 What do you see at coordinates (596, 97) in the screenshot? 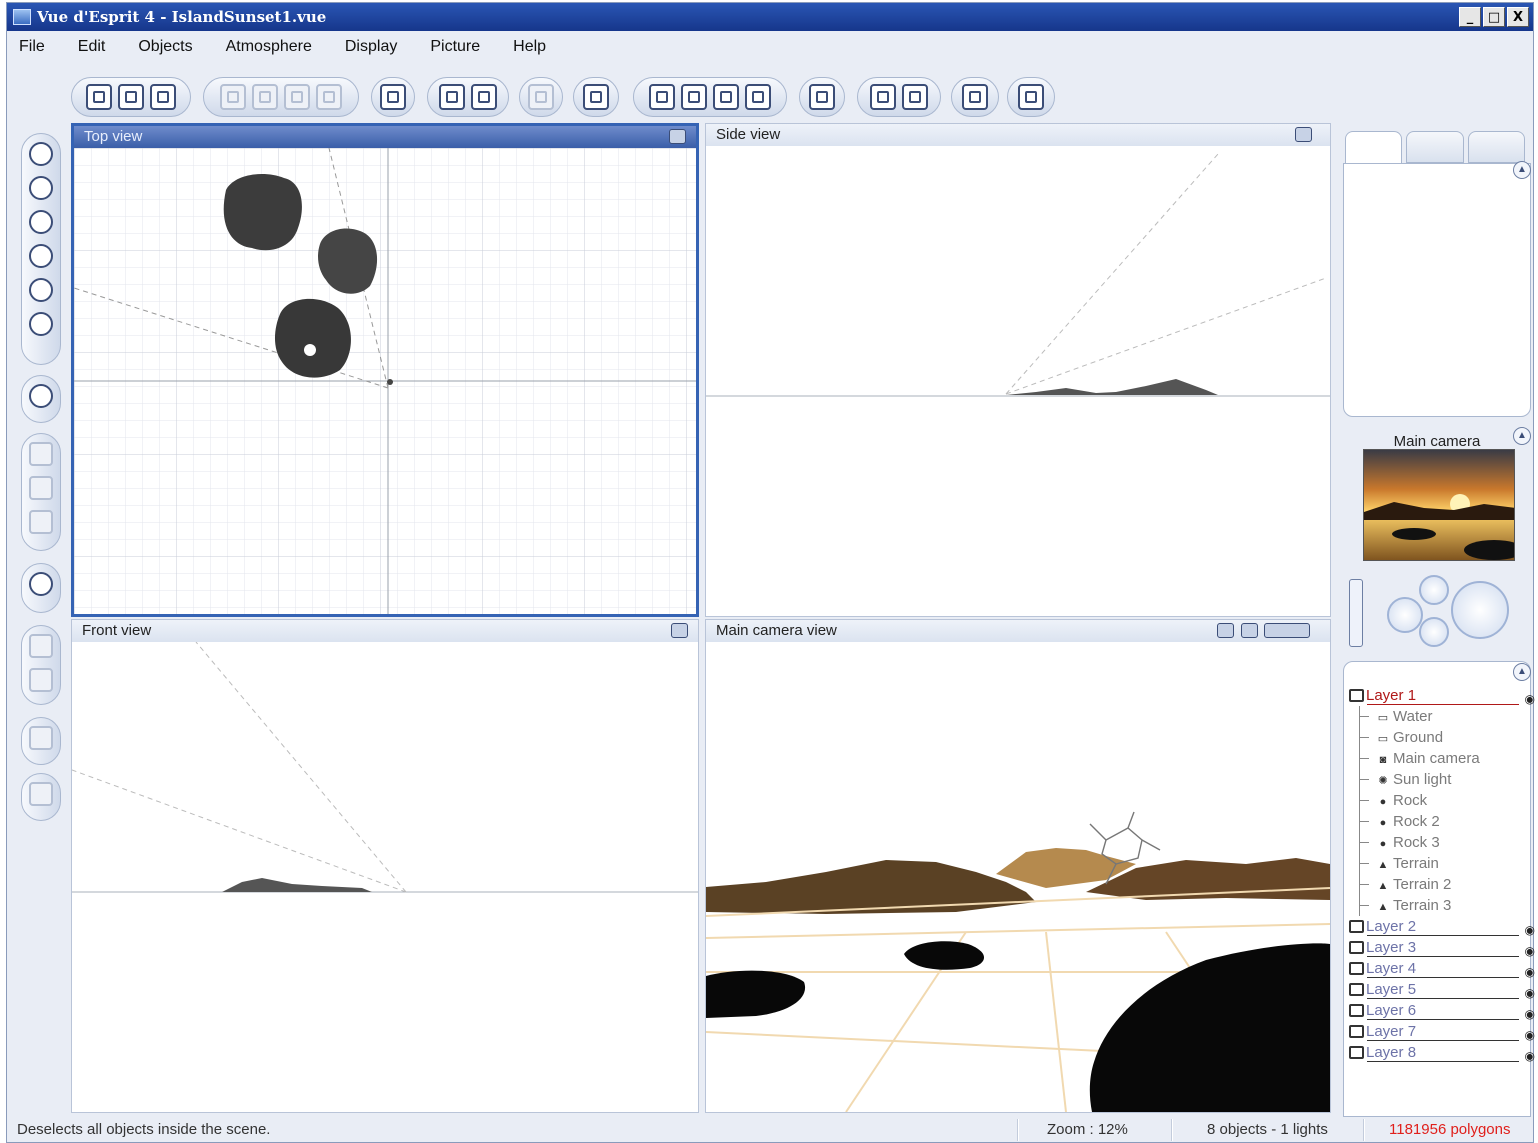
I see `render-preview-icon` at bounding box center [596, 97].